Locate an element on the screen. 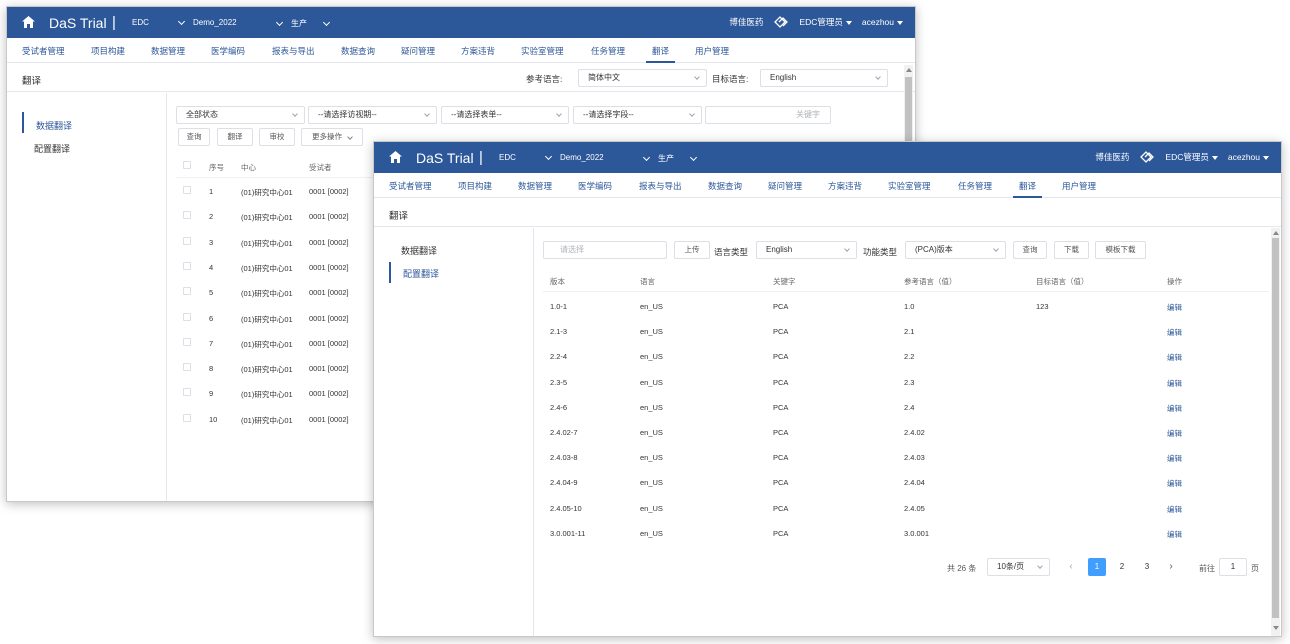 This screenshot has height=644, width=1290. row-ref-value: 2.4 is located at coordinates (909, 407).